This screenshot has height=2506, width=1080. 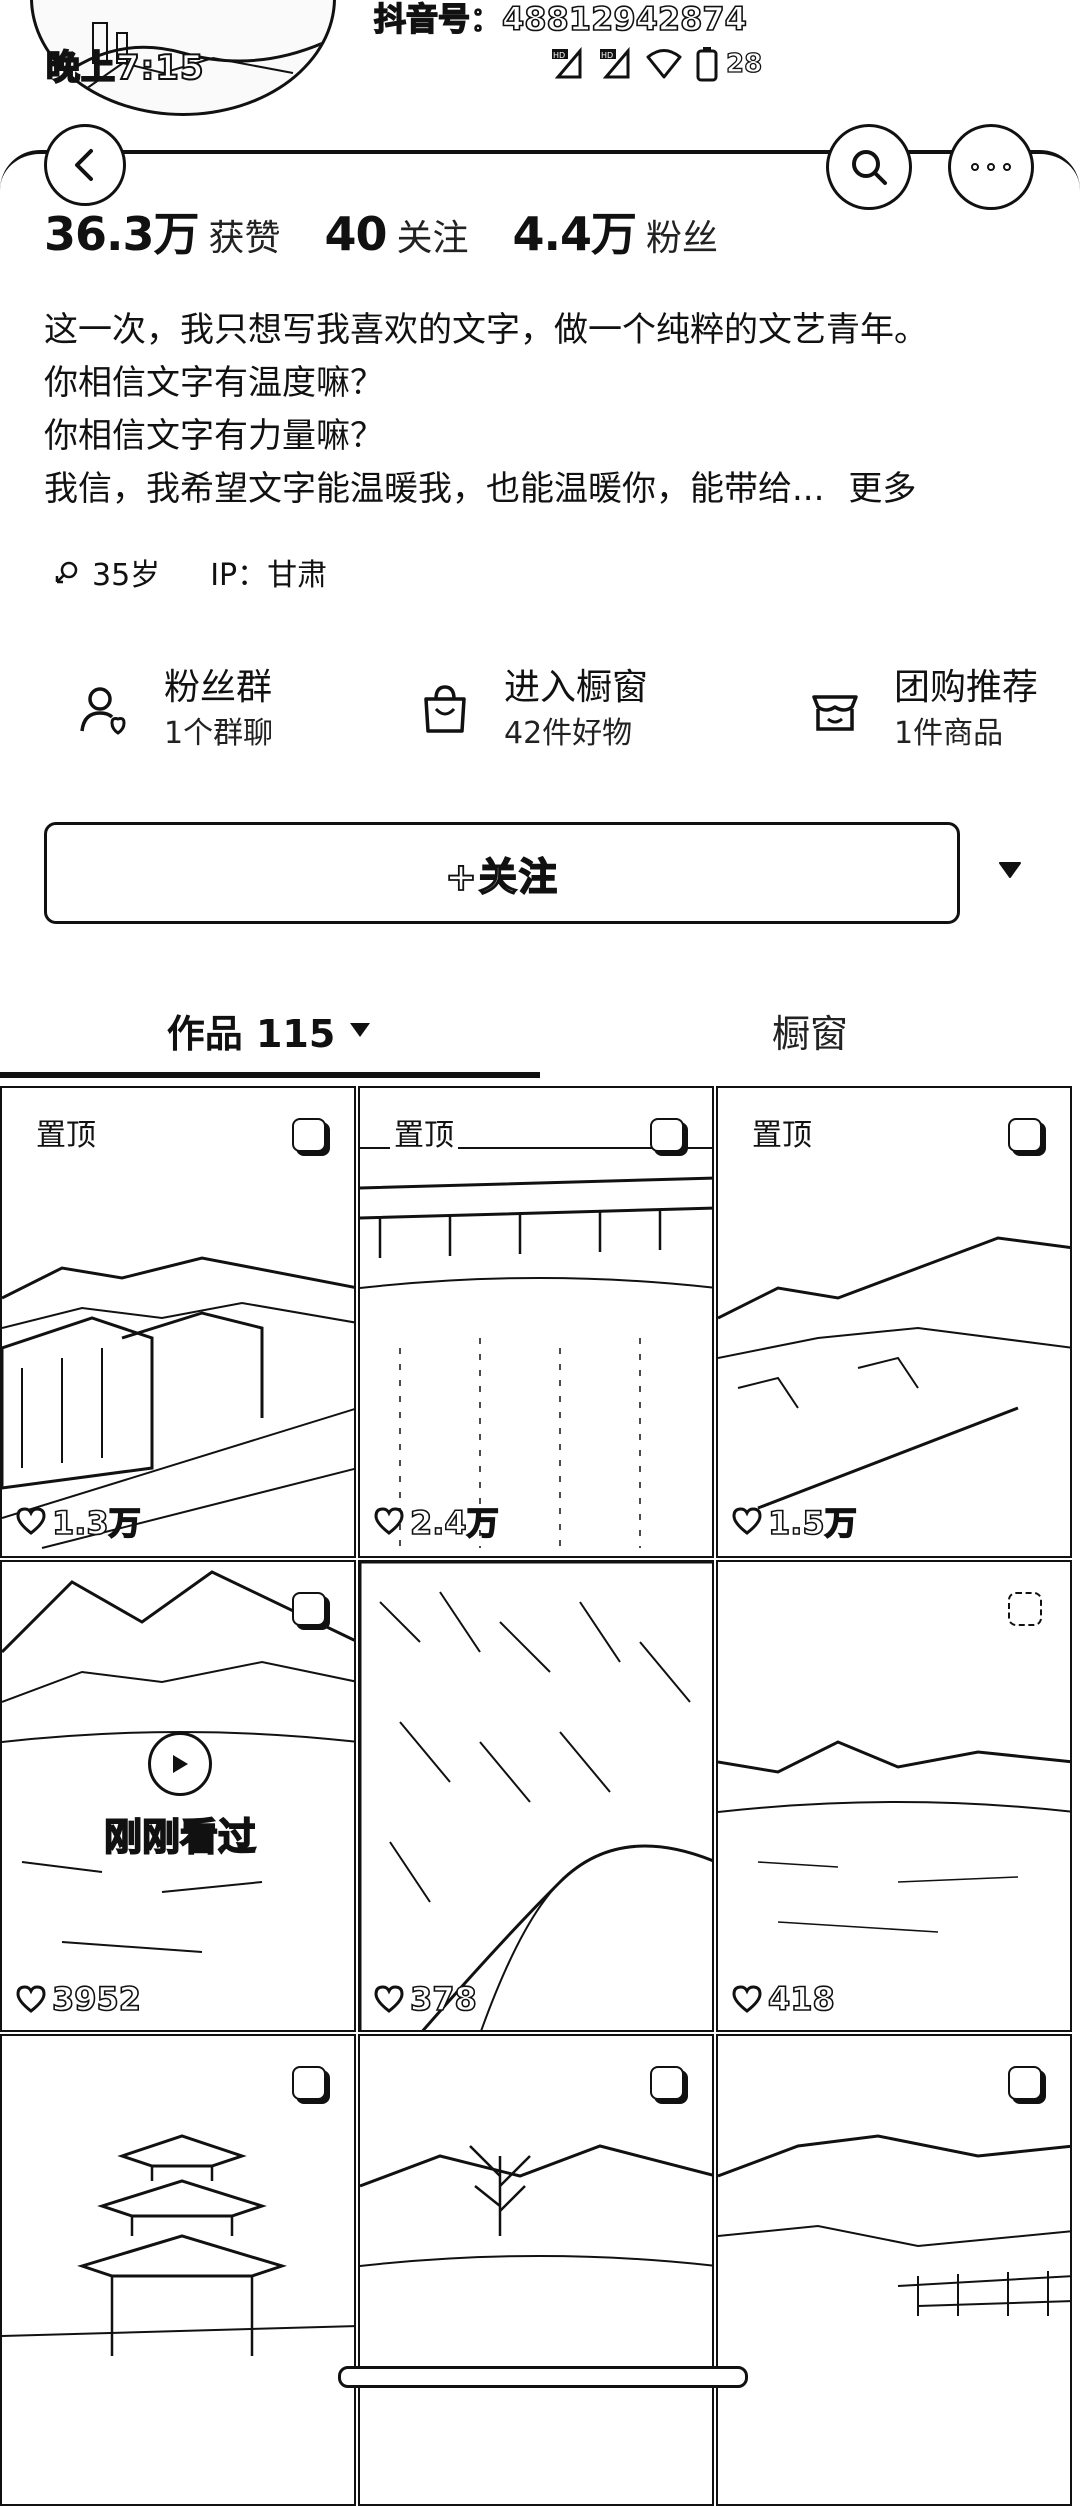 What do you see at coordinates (744, 63) in the screenshot?
I see `battery-level: 28` at bounding box center [744, 63].